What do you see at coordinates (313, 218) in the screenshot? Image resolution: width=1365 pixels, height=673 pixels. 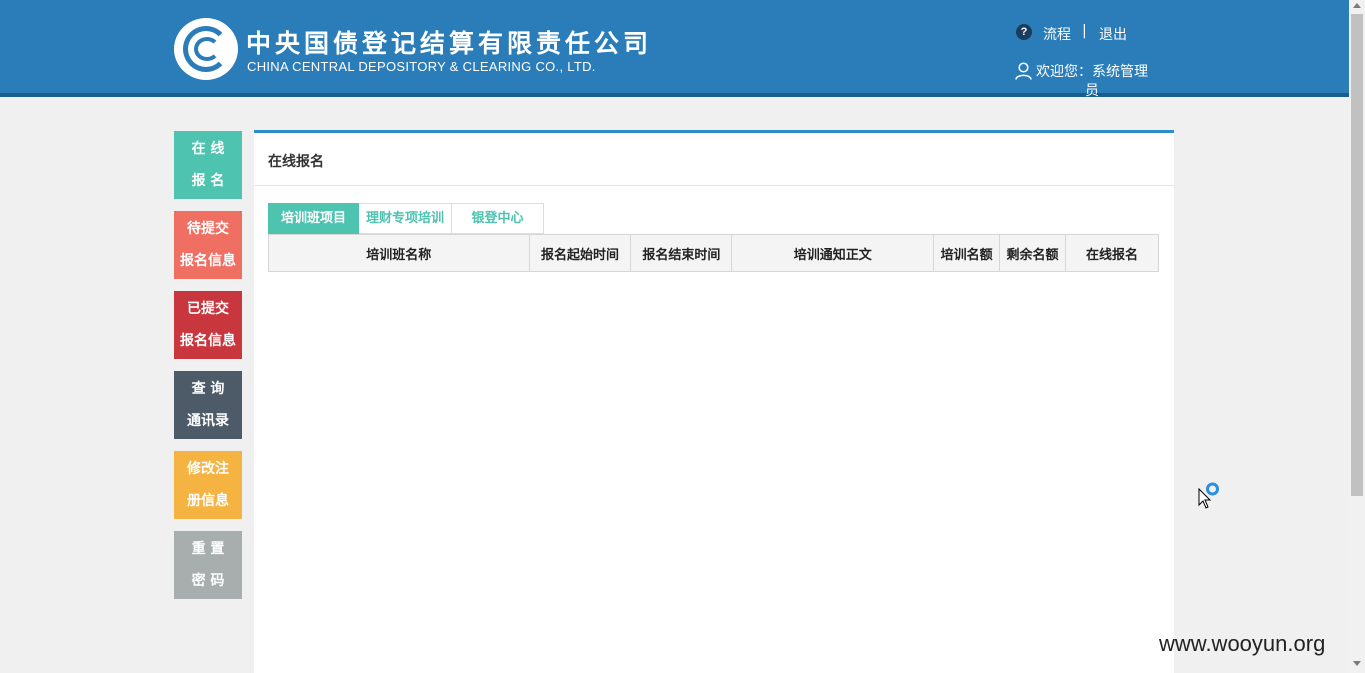 I see `tab-training-projects: 培训班项目` at bounding box center [313, 218].